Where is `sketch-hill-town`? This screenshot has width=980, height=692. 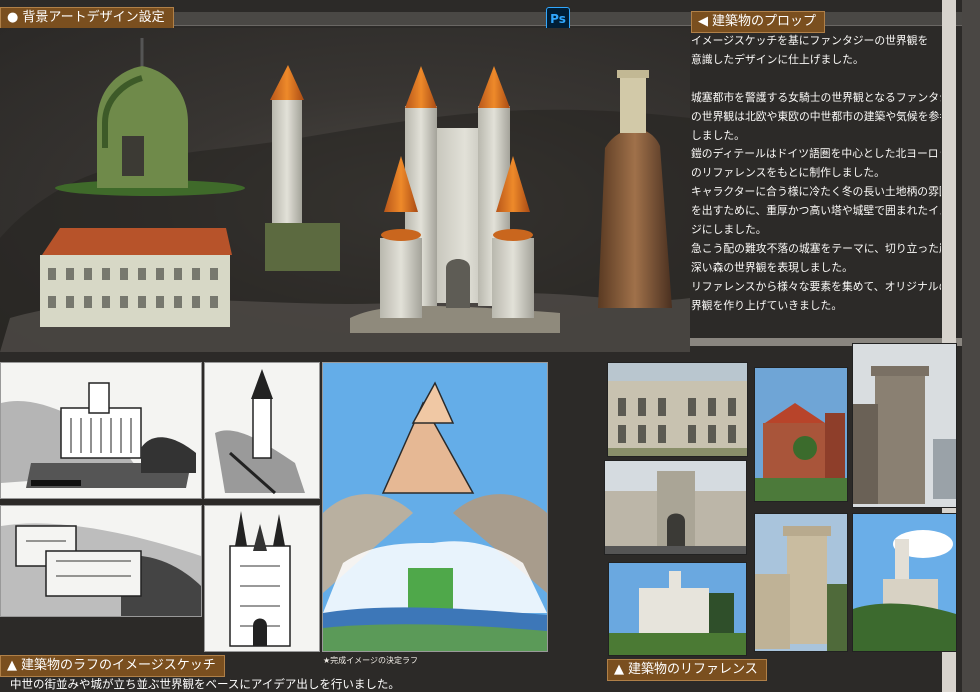 sketch-hill-town is located at coordinates (101, 561).